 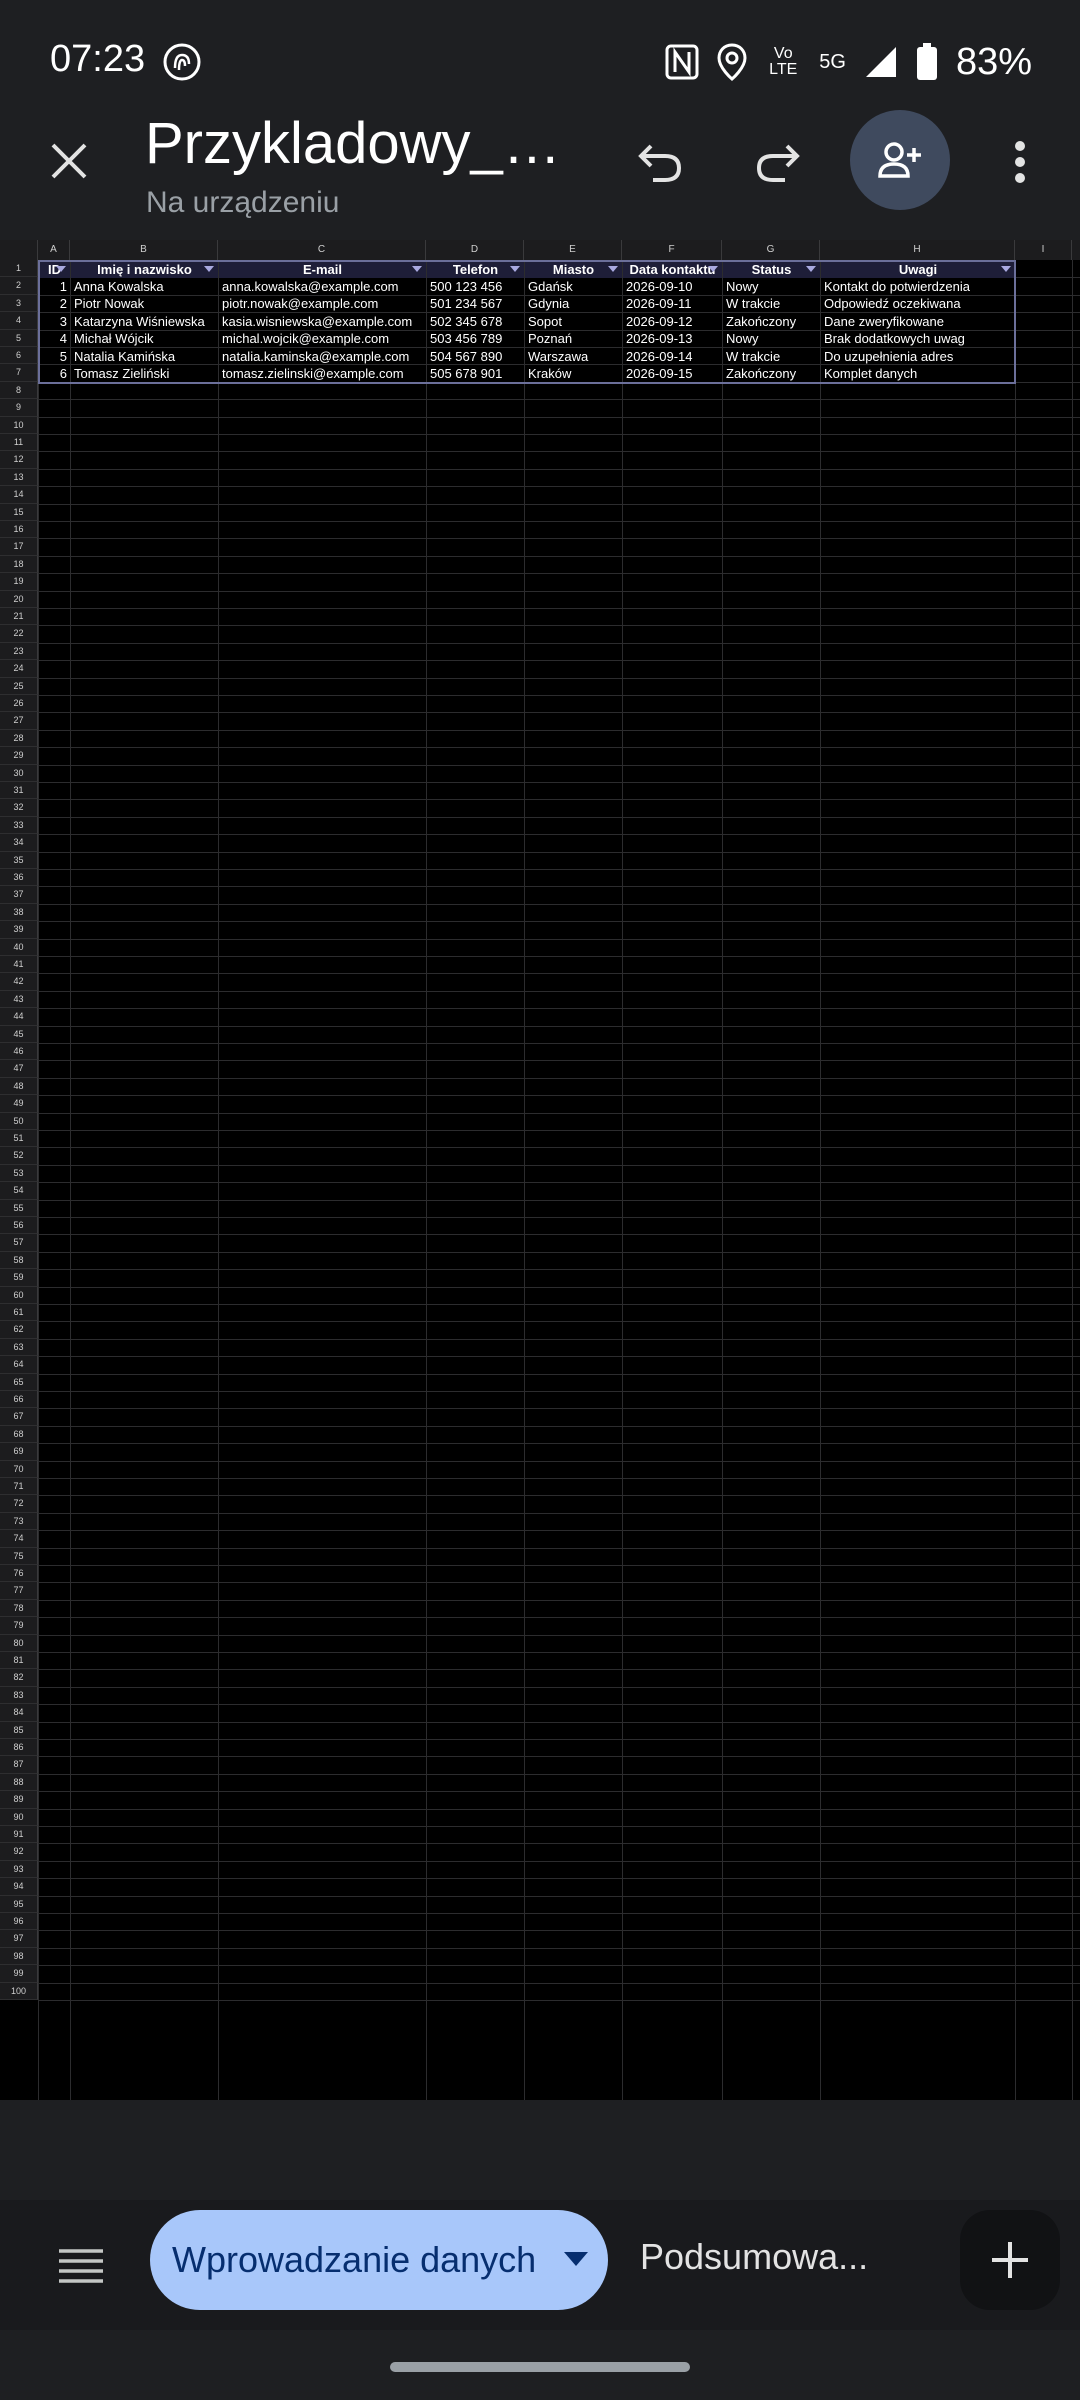 I want to click on table-cell: Sopot, so click(x=573, y=321).